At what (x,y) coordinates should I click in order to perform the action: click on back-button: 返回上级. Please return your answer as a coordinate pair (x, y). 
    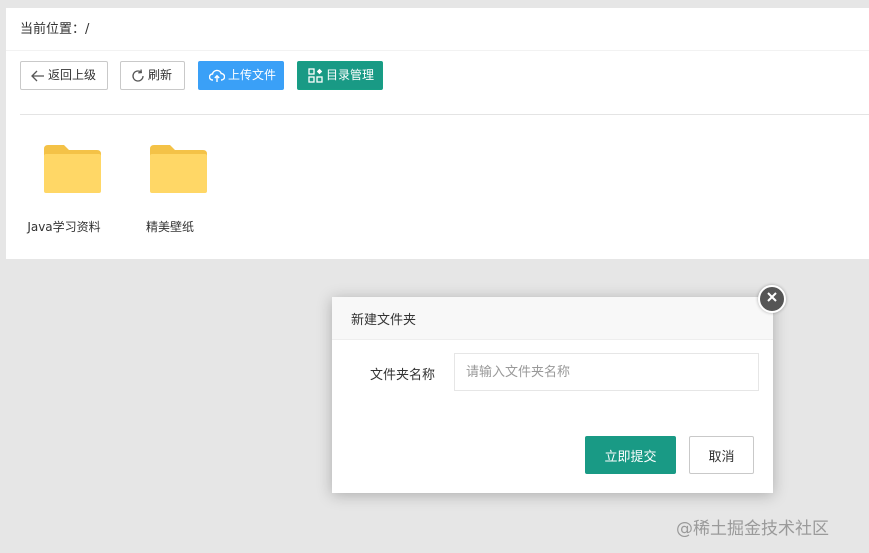
    Looking at the image, I should click on (64, 75).